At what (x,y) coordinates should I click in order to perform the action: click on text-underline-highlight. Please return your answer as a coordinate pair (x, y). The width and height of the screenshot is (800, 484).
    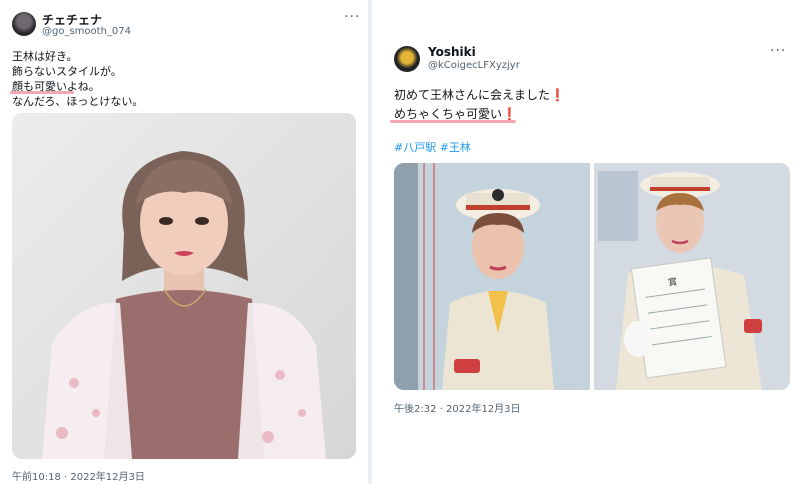
    Looking at the image, I should click on (453, 121).